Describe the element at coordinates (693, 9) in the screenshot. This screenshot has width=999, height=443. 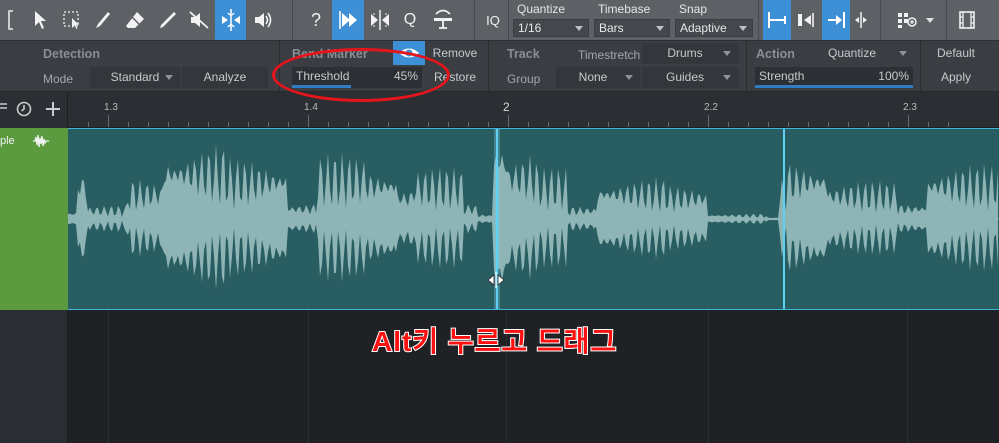
I see `snap-title: Snap` at that location.